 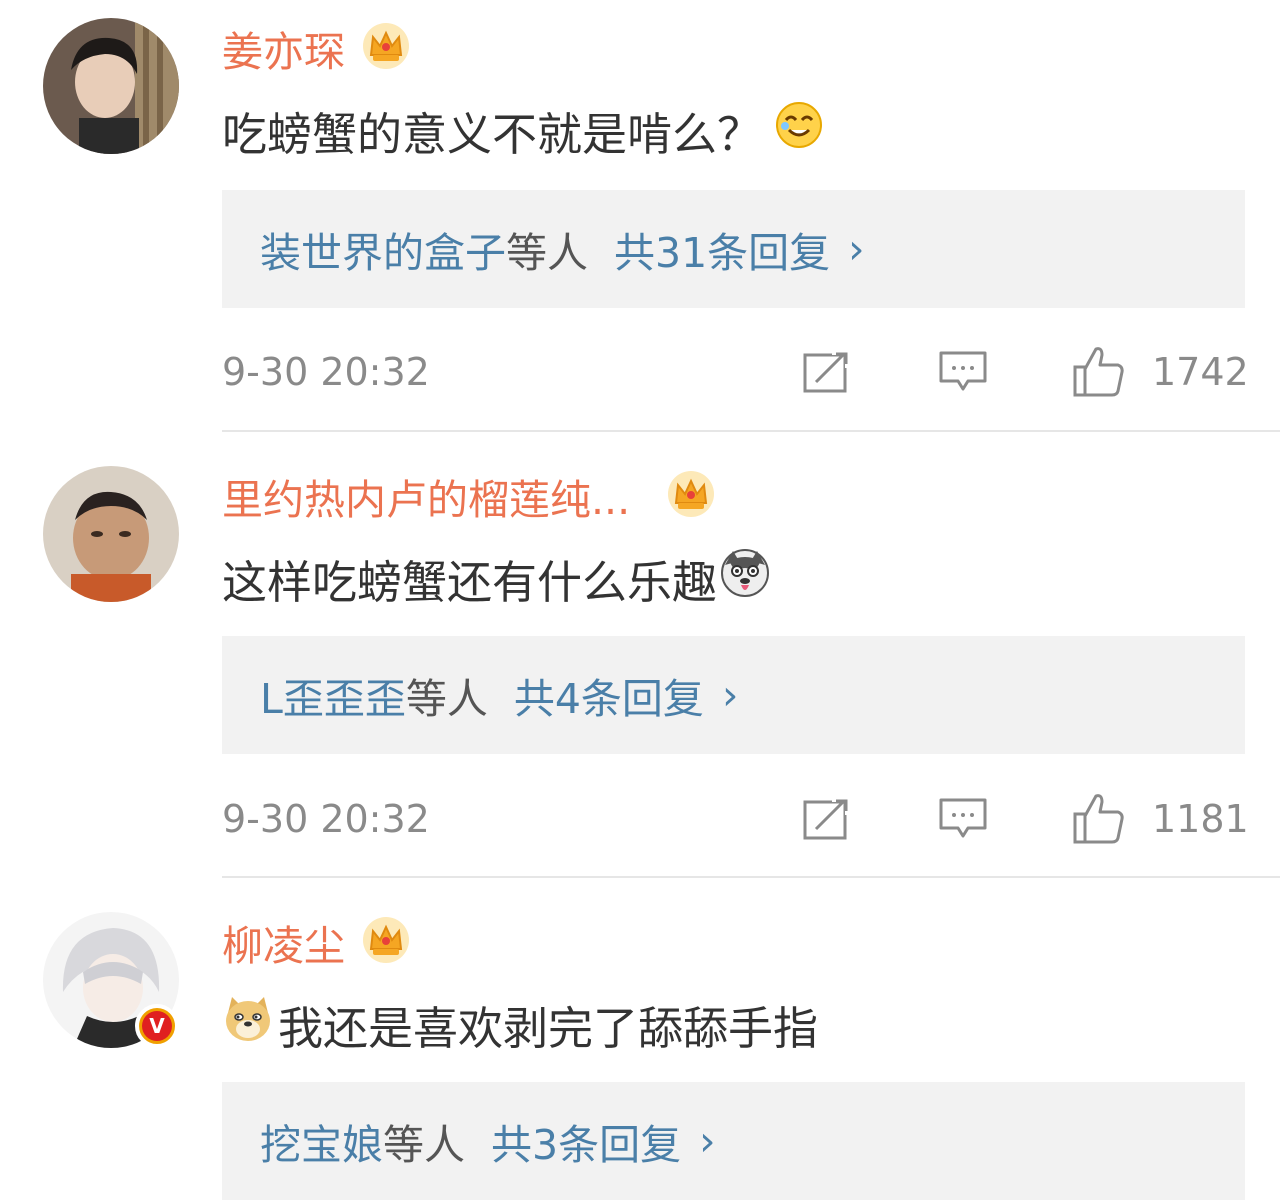 I want to click on laughing-face-emoji, so click(x=799, y=130).